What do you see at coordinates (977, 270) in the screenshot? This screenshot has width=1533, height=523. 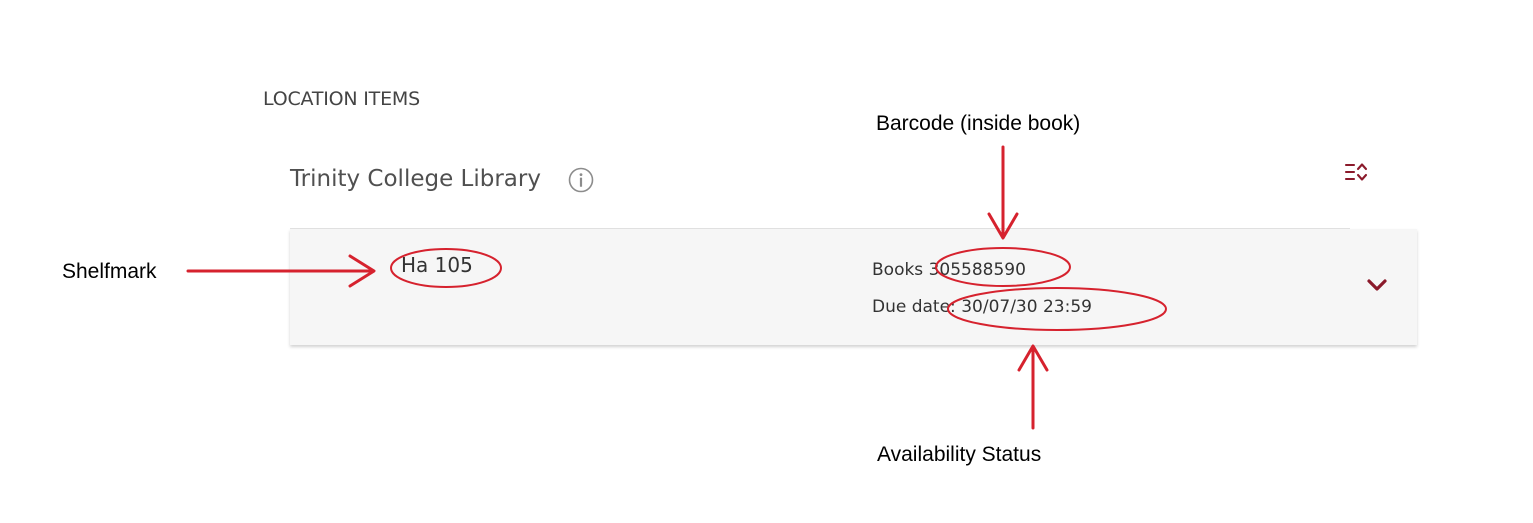 I see `barcode-value: 305588590` at bounding box center [977, 270].